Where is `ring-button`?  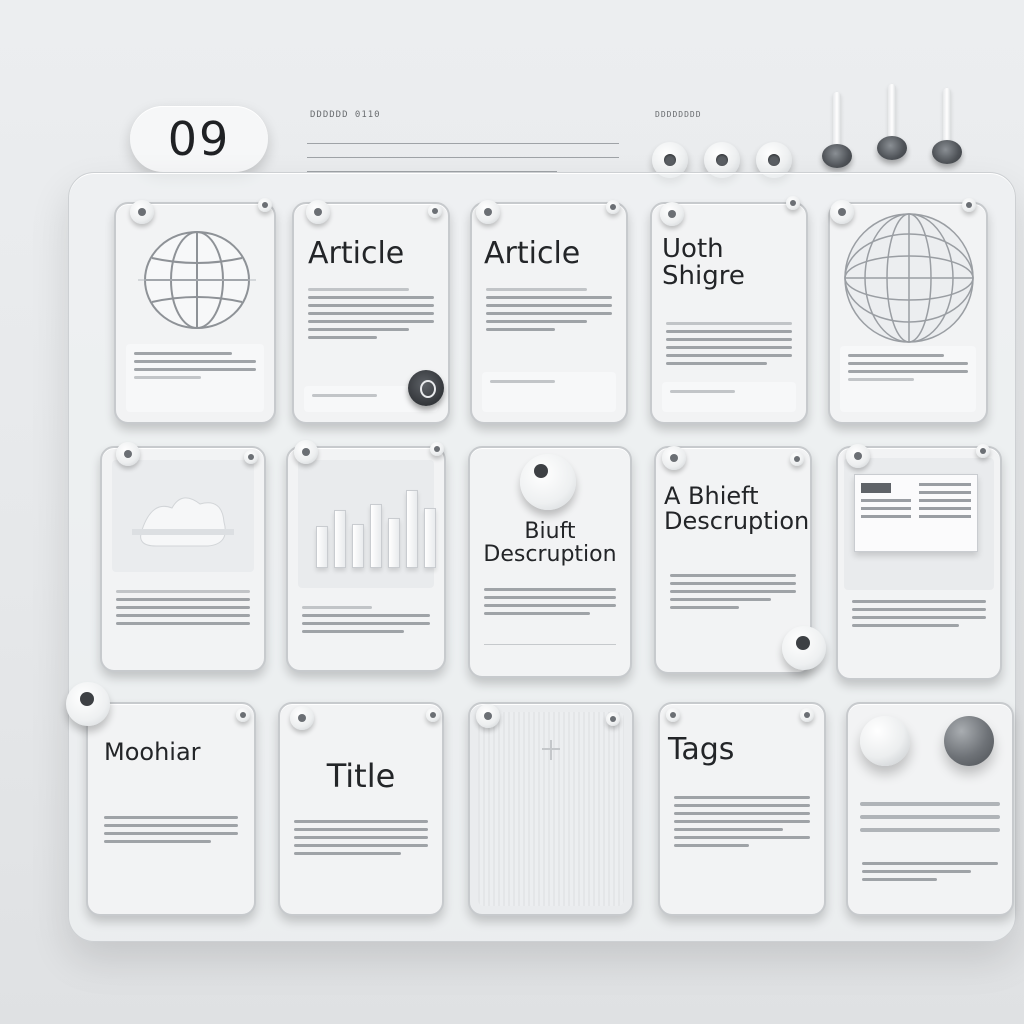
ring-button is located at coordinates (548, 482).